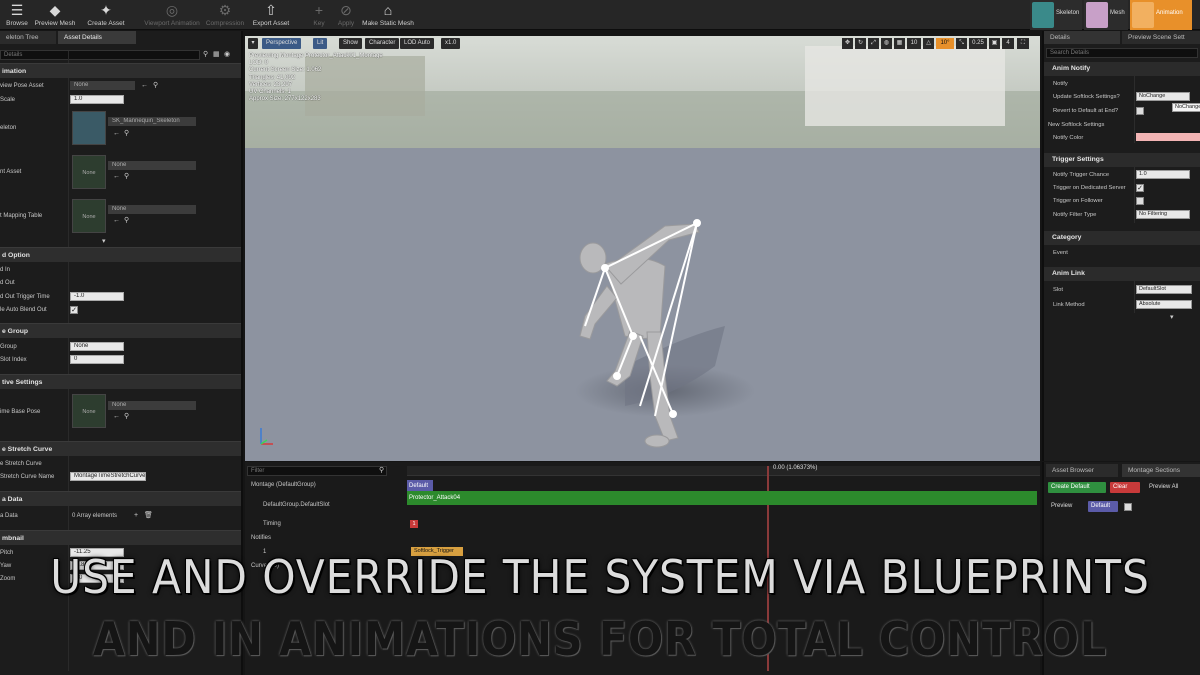 Image resolution: width=1200 pixels, height=675 pixels. I want to click on preview-mesh-button: ◆ Preview Mesh, so click(55, 15).